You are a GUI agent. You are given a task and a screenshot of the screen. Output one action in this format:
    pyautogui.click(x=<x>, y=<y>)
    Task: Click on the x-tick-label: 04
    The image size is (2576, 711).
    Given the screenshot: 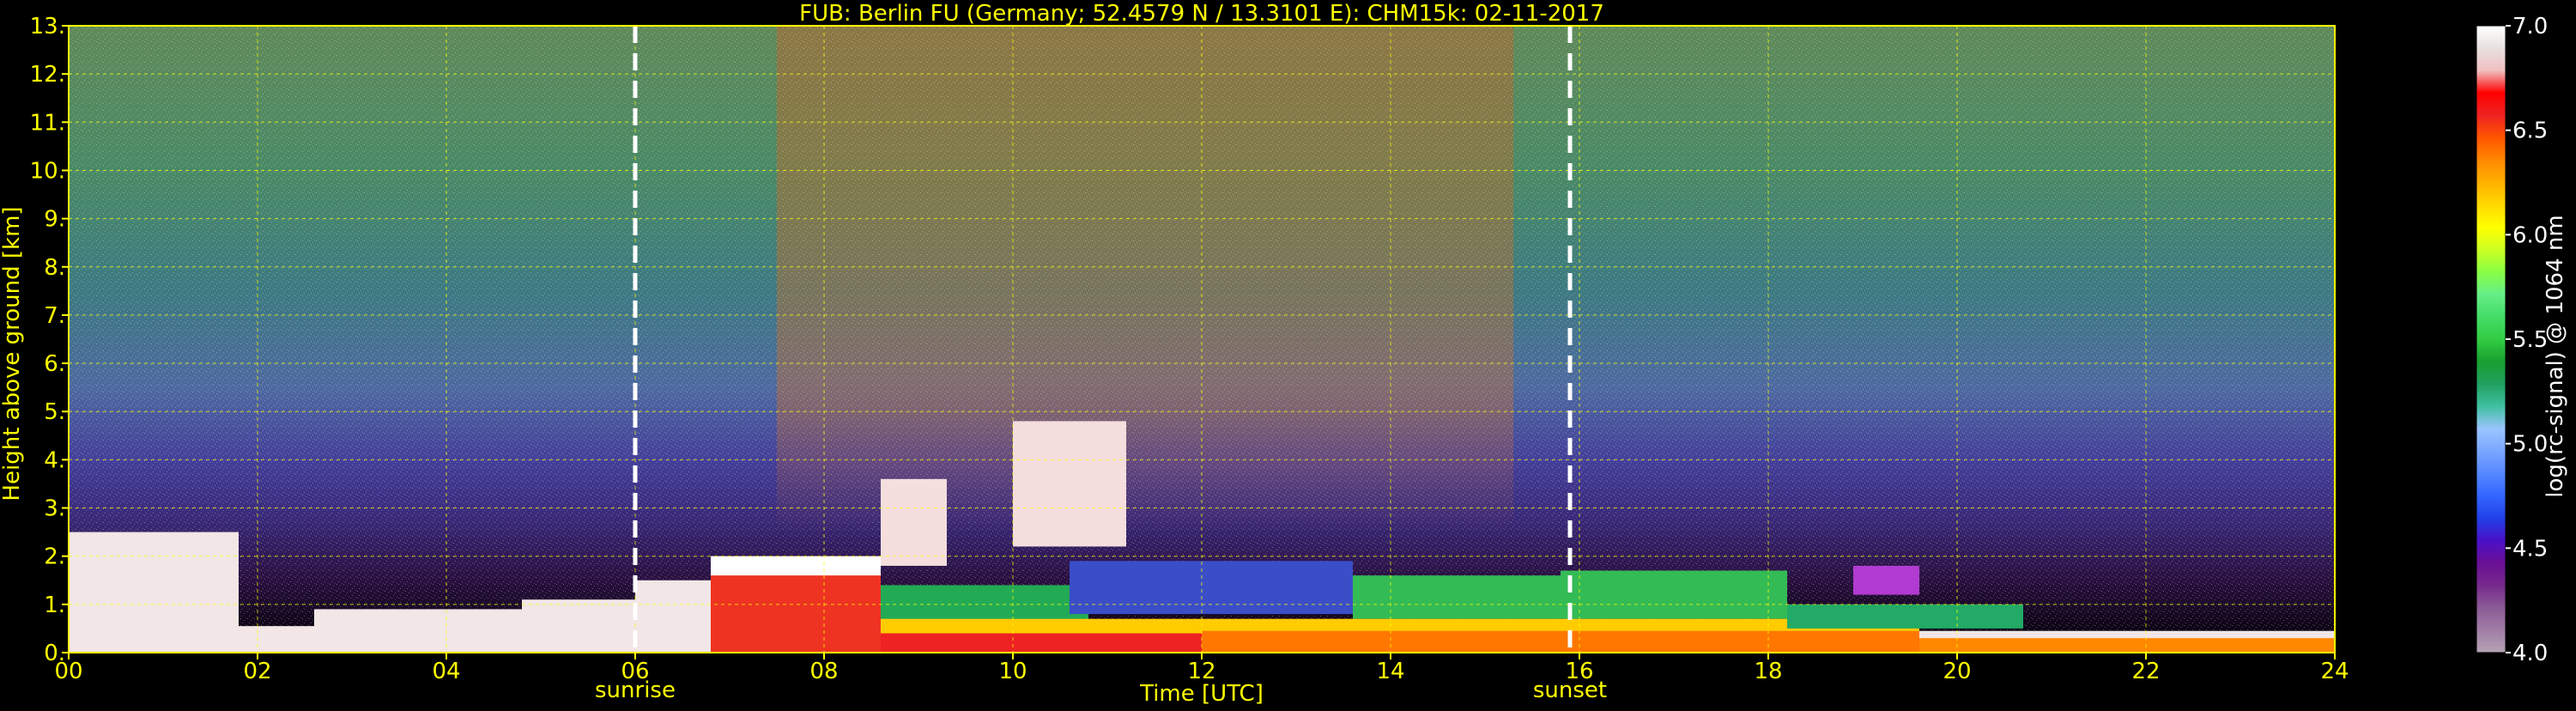 What is the action you would take?
    pyautogui.click(x=446, y=671)
    